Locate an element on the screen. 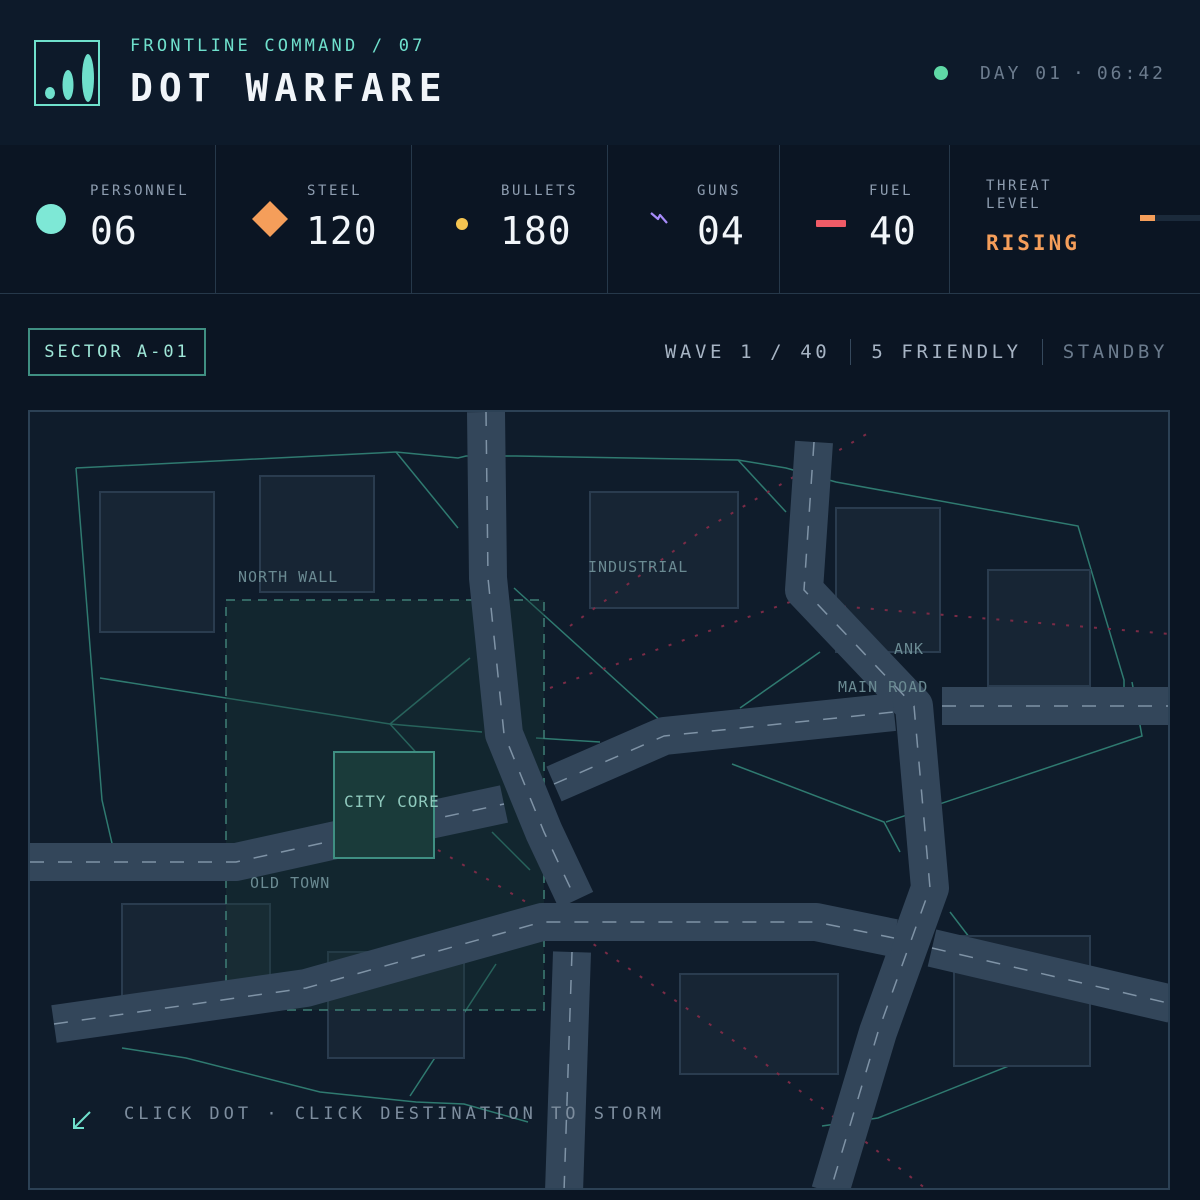 Image resolution: width=1200 pixels, height=1200 pixels. friendly-count: 5 FRIENDLY is located at coordinates (946, 352).